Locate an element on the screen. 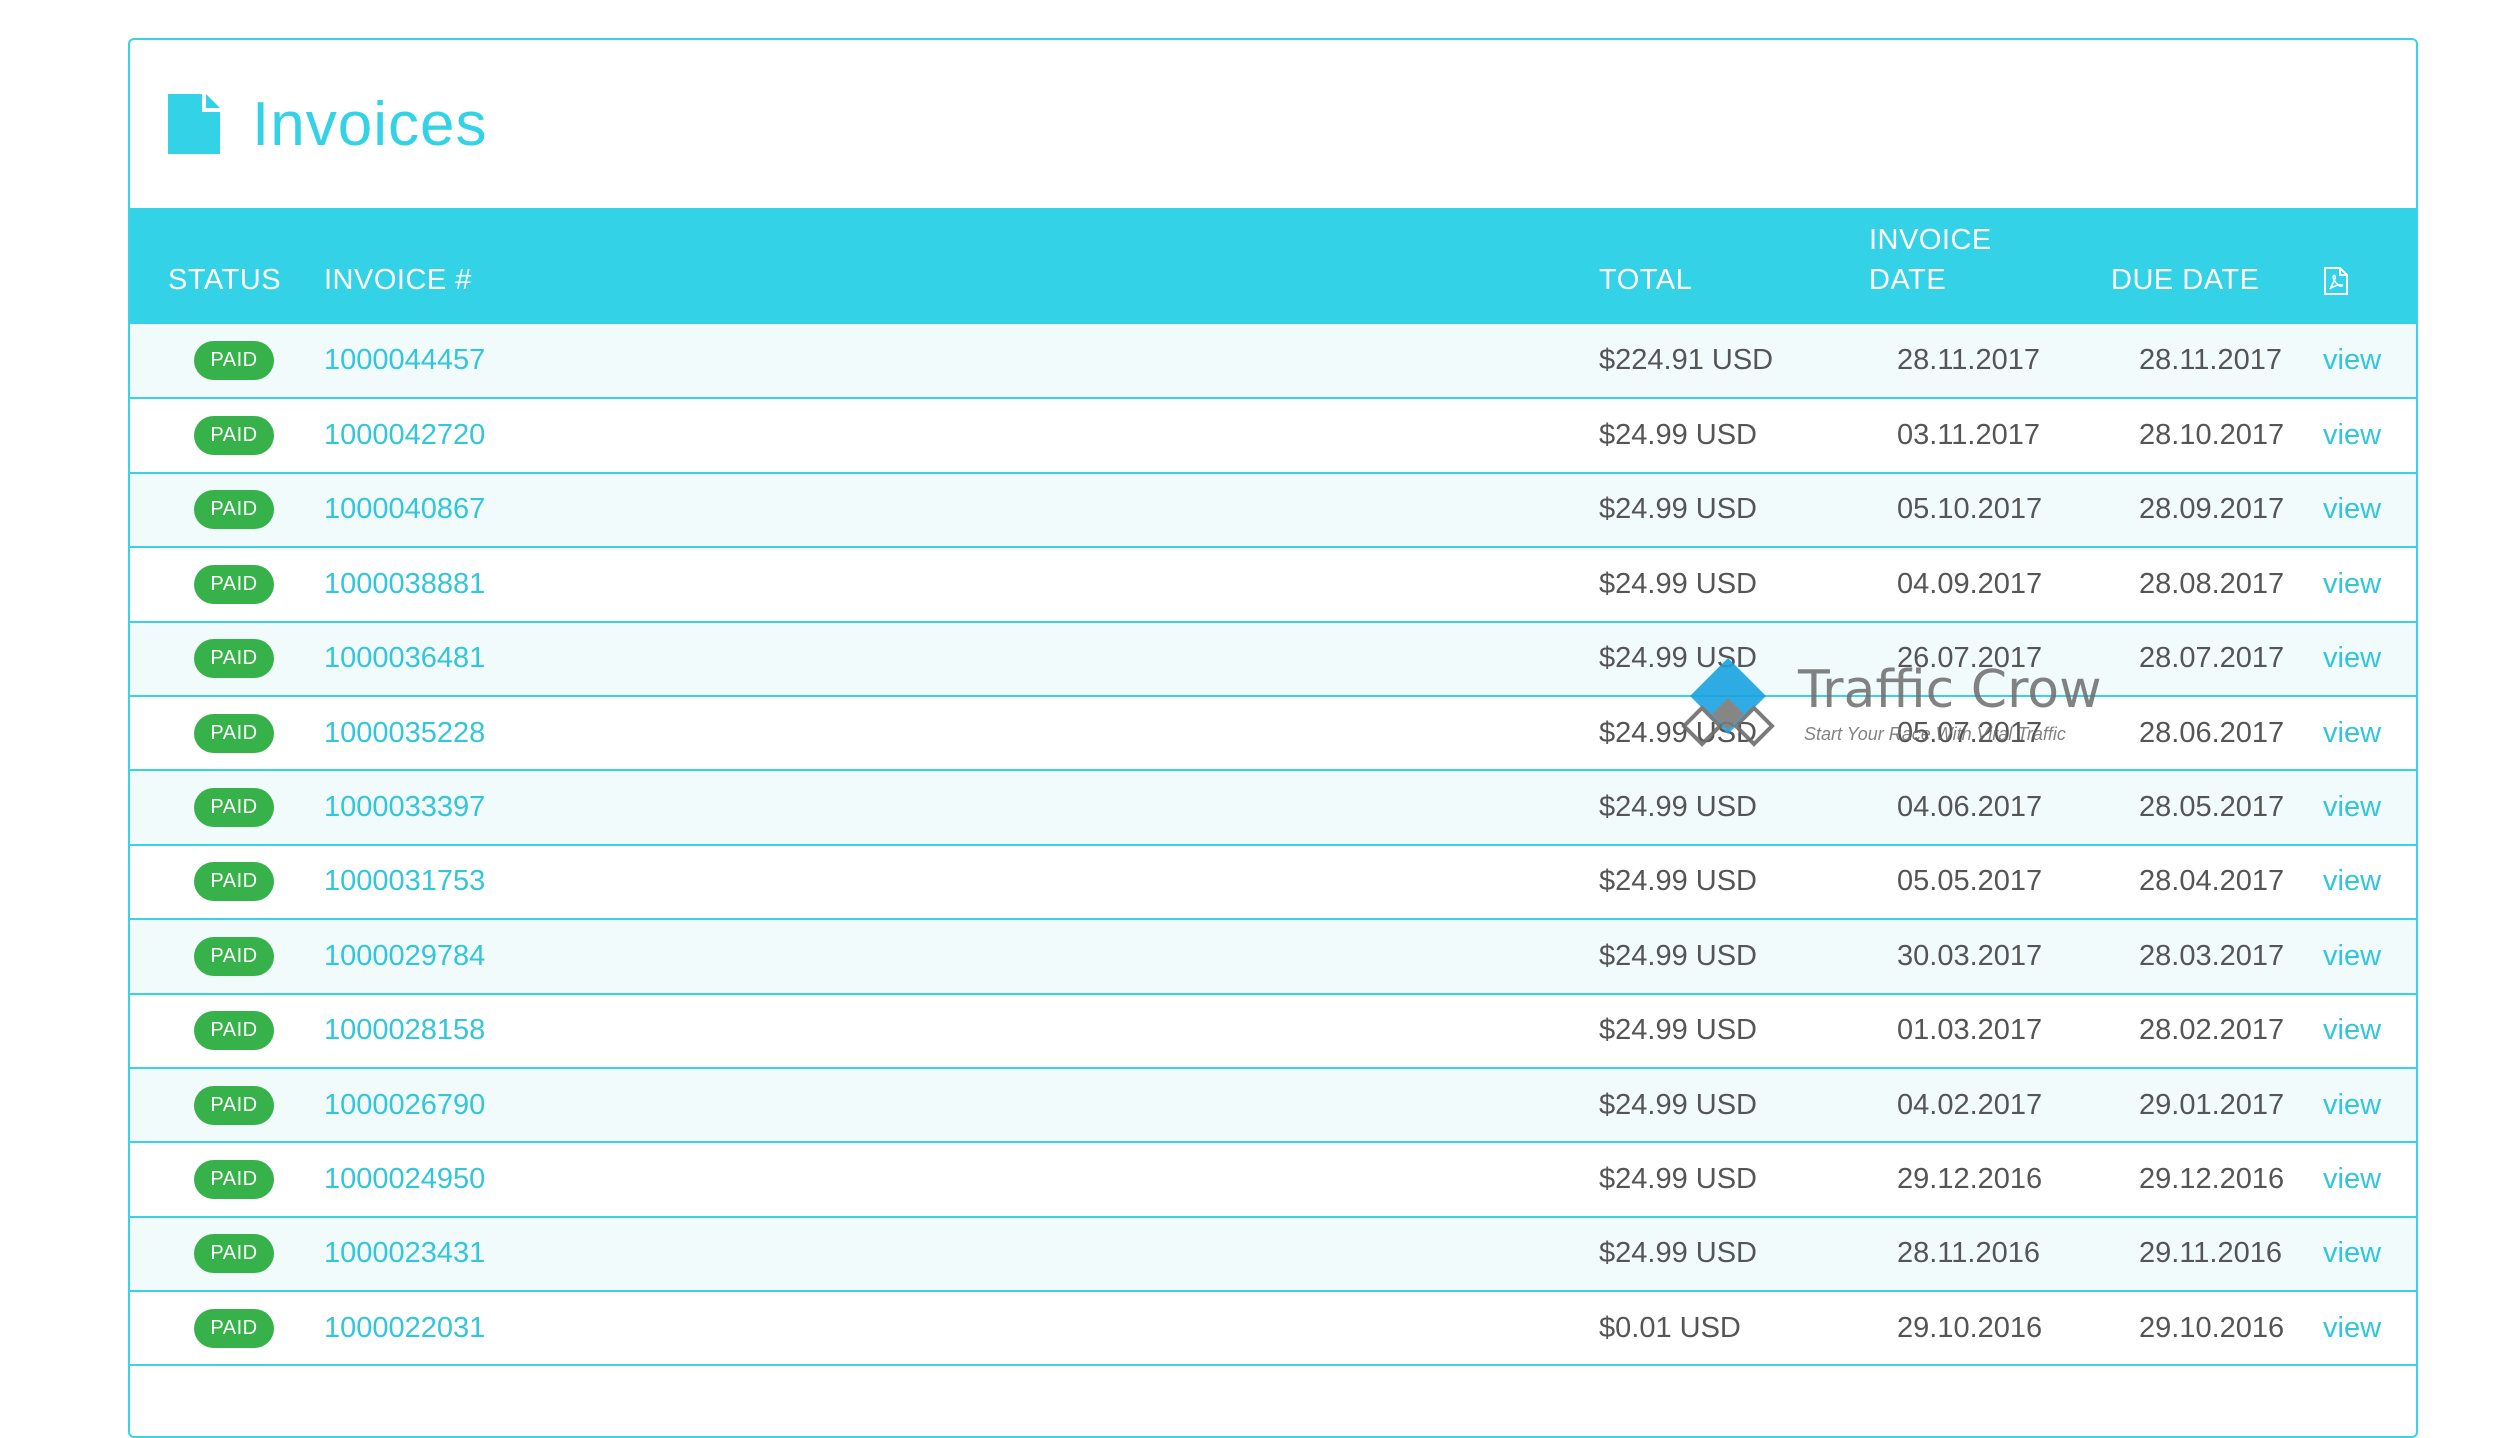 This screenshot has height=1438, width=2496. due-date-cell: 28.09.2017 is located at coordinates (2212, 509).